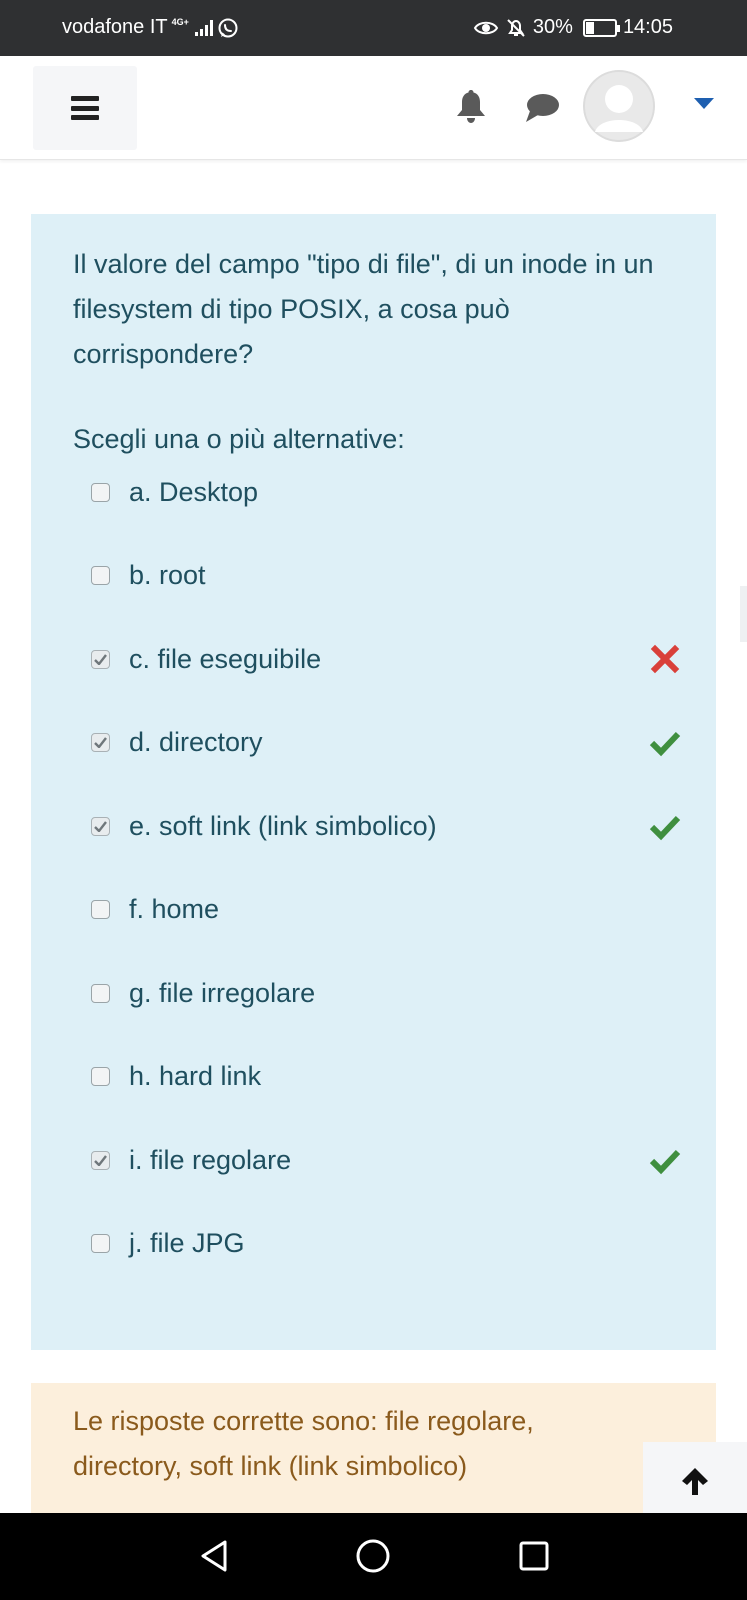 Image resolution: width=747 pixels, height=1600 pixels. Describe the element at coordinates (601, 27) in the screenshot. I see `battery-icon` at that location.